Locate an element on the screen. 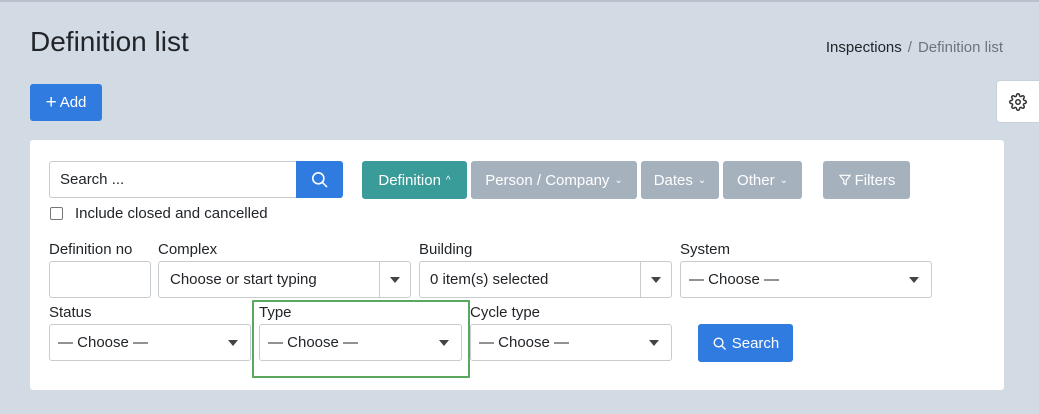  breadcrumb-inspections-link: Inspections is located at coordinates (864, 47).